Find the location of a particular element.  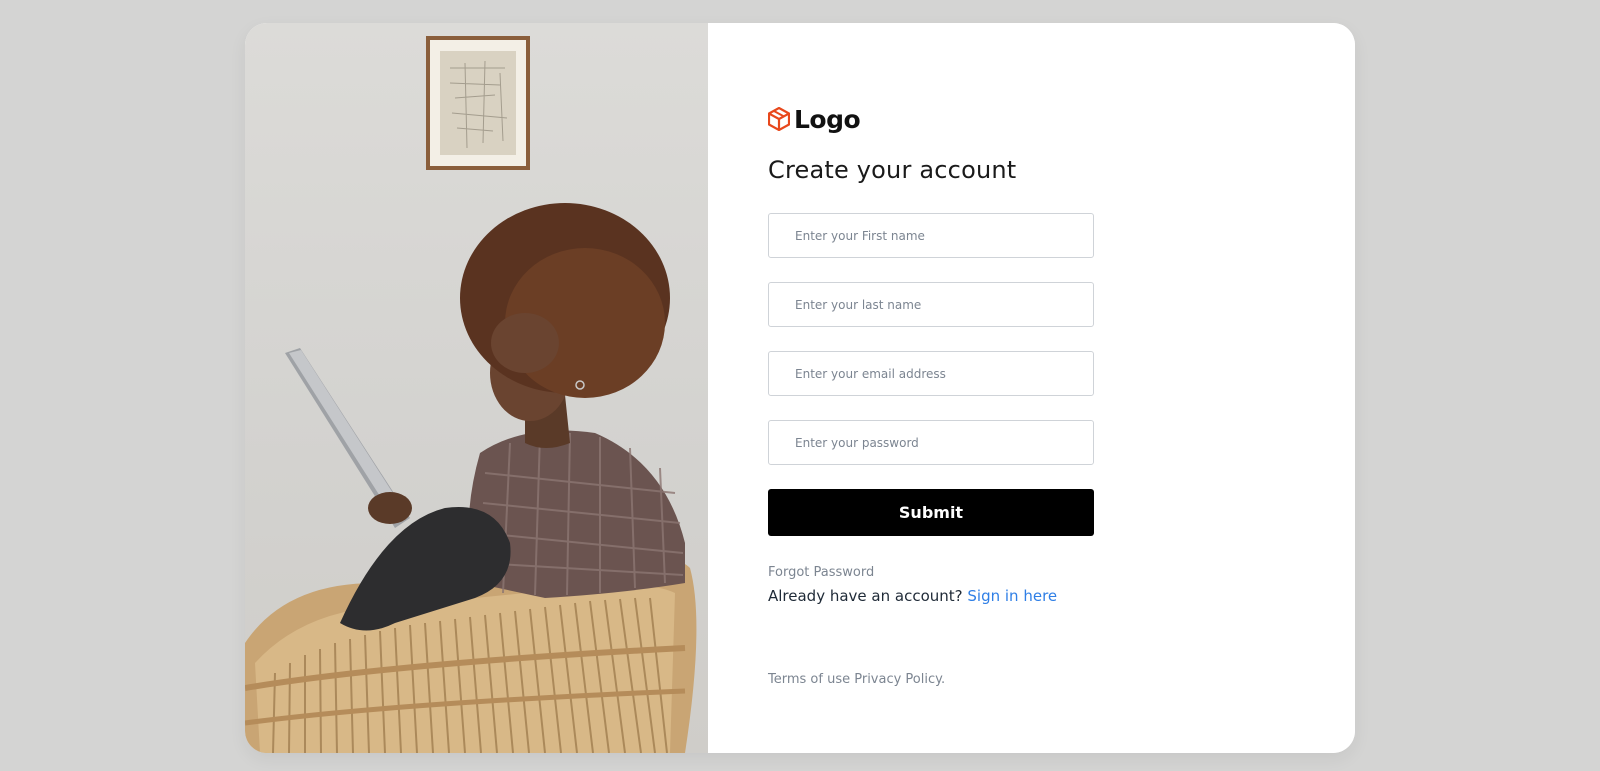

privacy-link: Privacy Policy. is located at coordinates (899, 679).